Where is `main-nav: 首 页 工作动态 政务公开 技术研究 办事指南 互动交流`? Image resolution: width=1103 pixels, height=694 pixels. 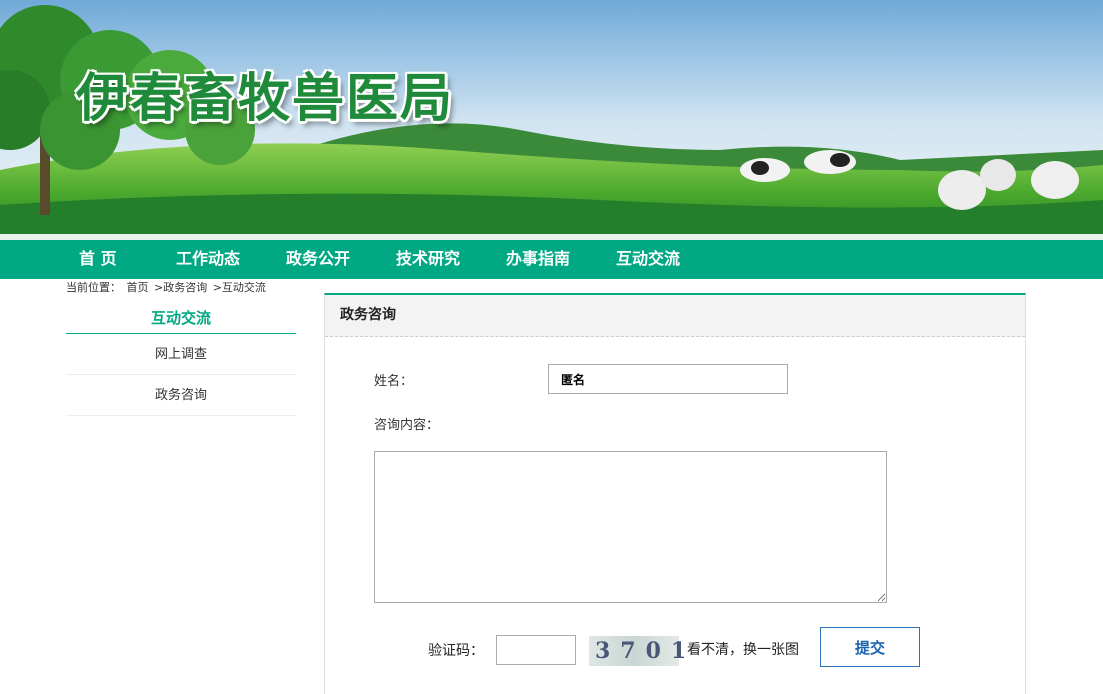 main-nav: 首 页 工作动态 政务公开 技术研究 办事指南 互动交流 is located at coordinates (551, 259).